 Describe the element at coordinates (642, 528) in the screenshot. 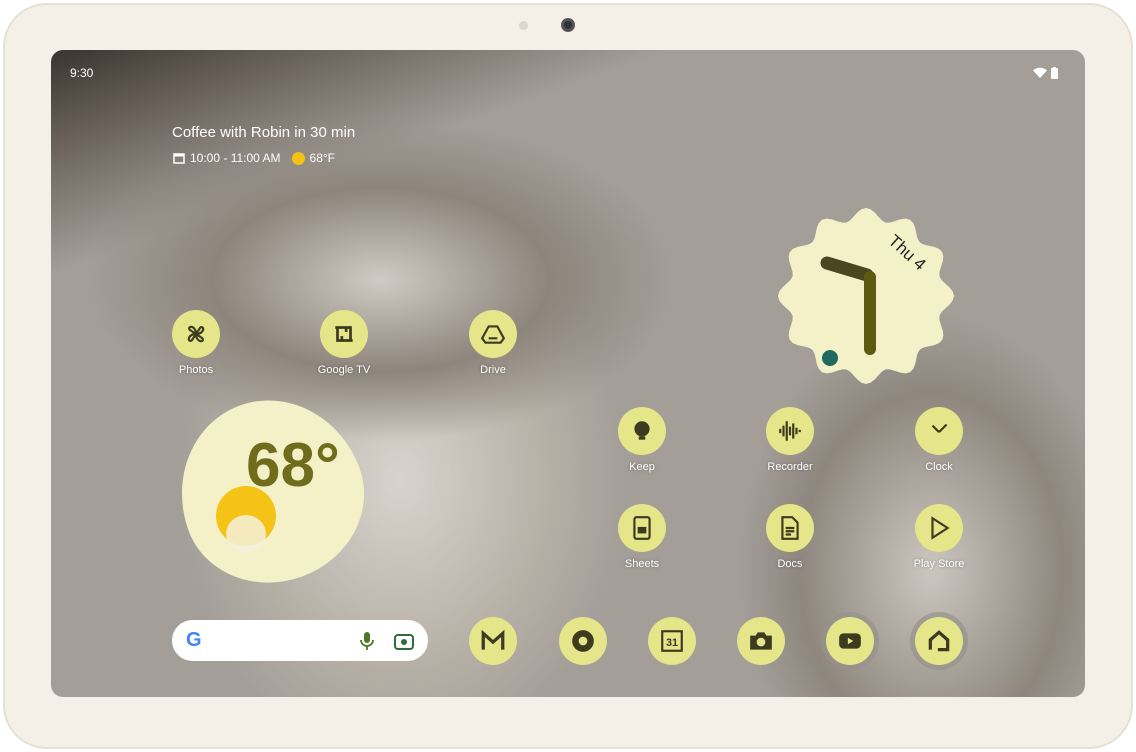

I see `sheets-icon` at that location.